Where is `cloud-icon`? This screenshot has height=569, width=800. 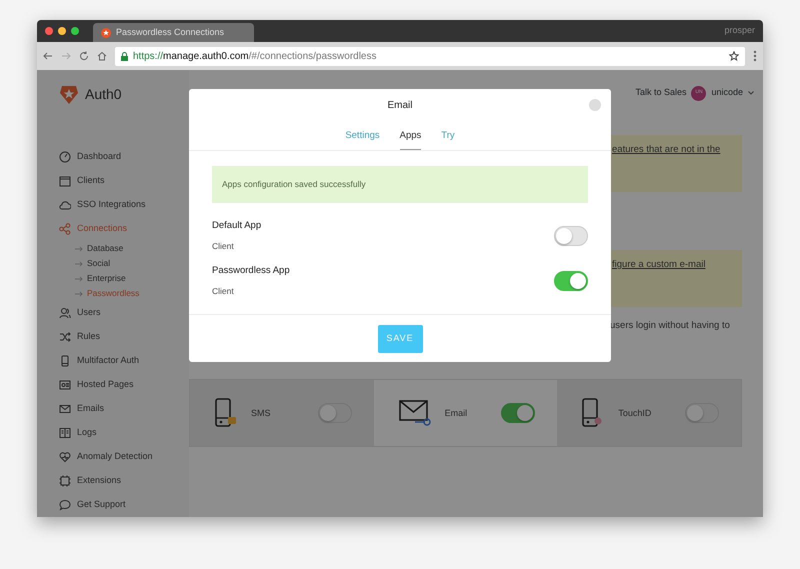
cloud-icon is located at coordinates (65, 205).